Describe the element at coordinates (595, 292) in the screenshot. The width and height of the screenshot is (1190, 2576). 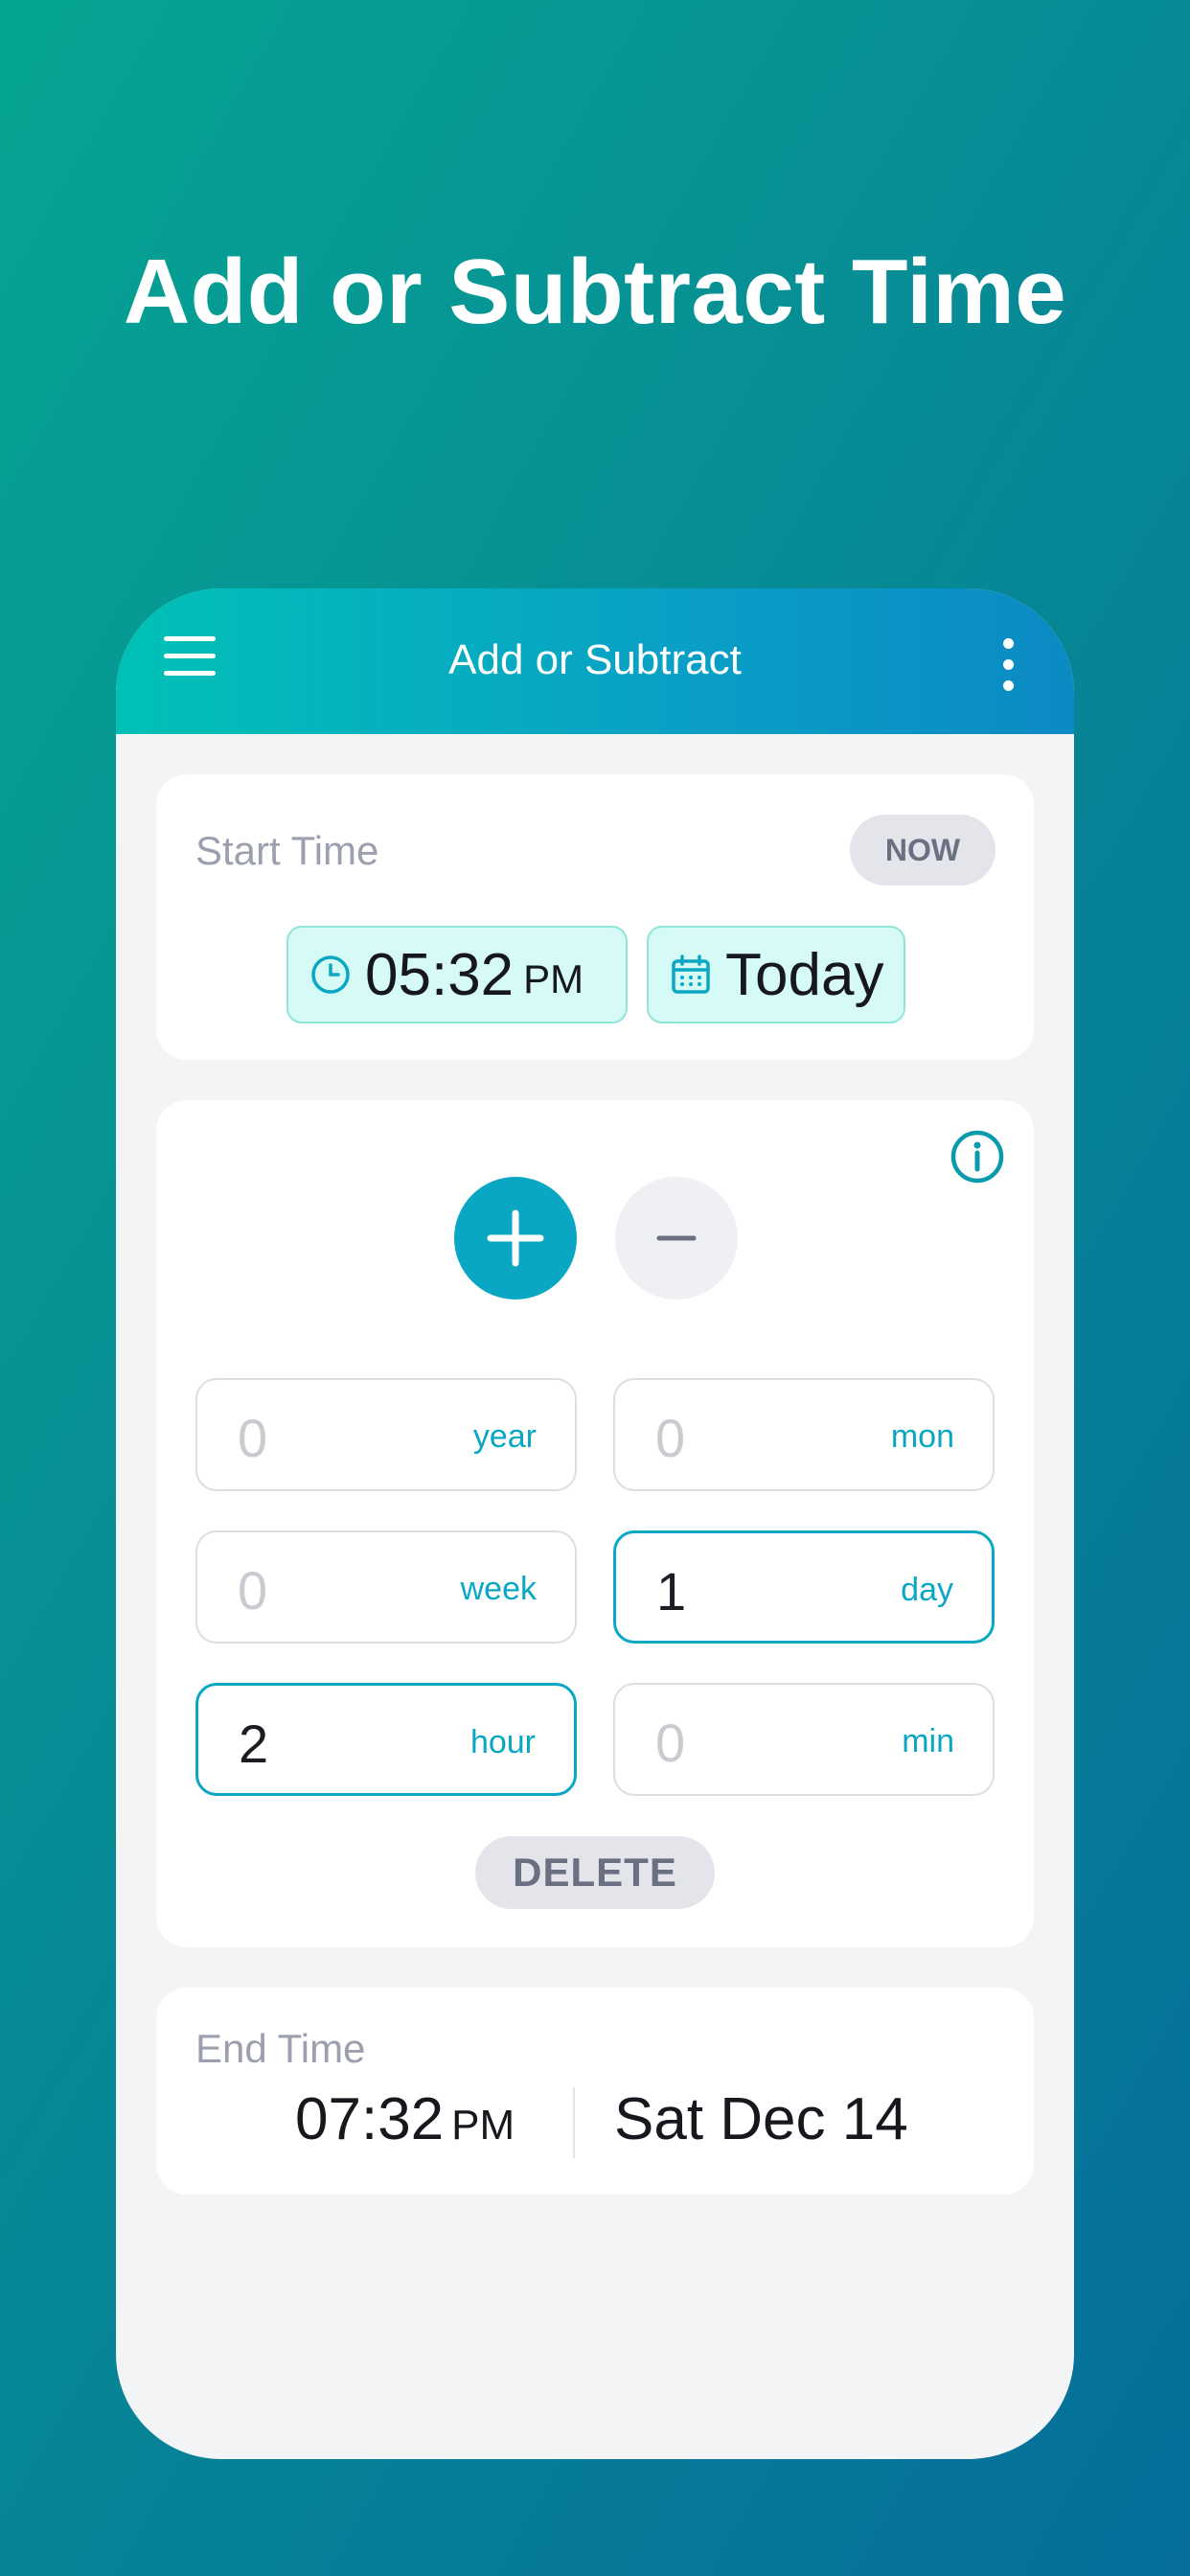
I see `promo-headline: Add or Subtract Time` at that location.